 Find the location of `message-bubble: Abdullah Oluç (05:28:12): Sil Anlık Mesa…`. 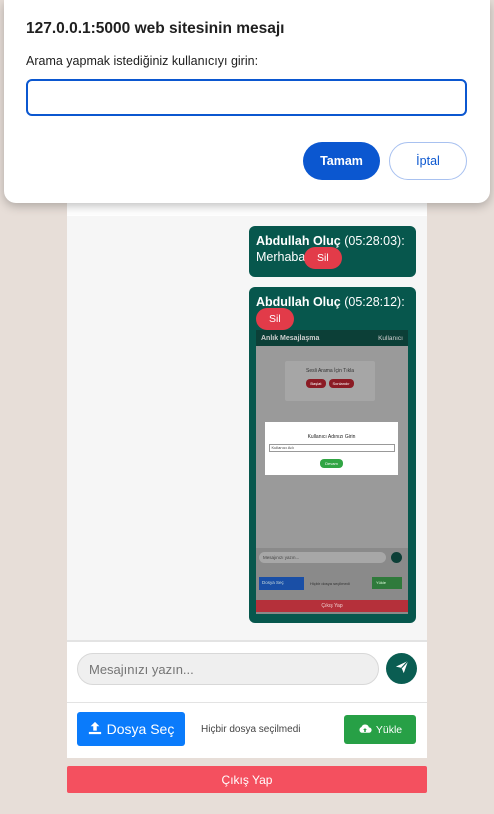

message-bubble: Abdullah Oluç (05:28:12): Sil Anlık Mesa… is located at coordinates (332, 455).